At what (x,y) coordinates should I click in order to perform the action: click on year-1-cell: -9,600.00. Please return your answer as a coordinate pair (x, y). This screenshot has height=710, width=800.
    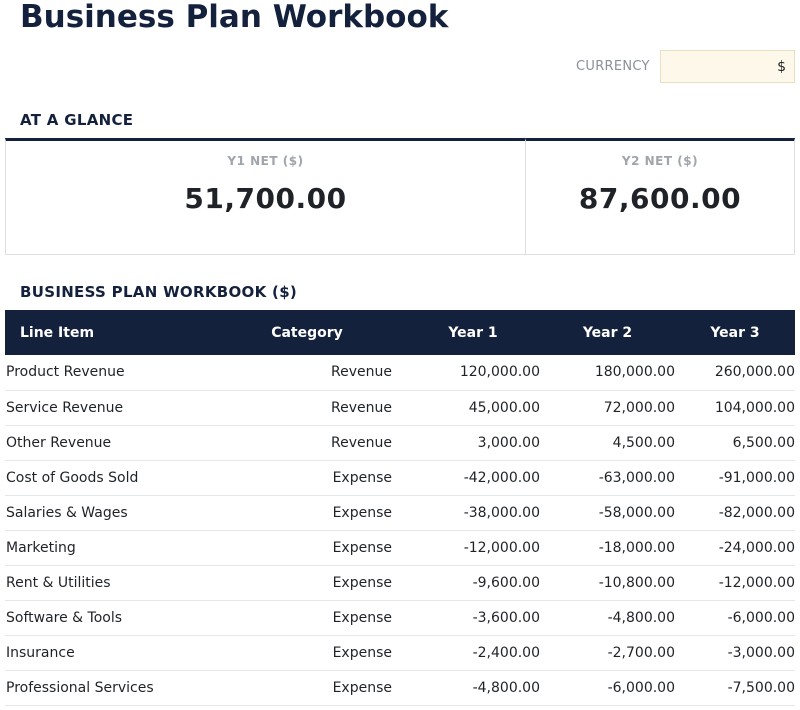
    Looking at the image, I should click on (506, 582).